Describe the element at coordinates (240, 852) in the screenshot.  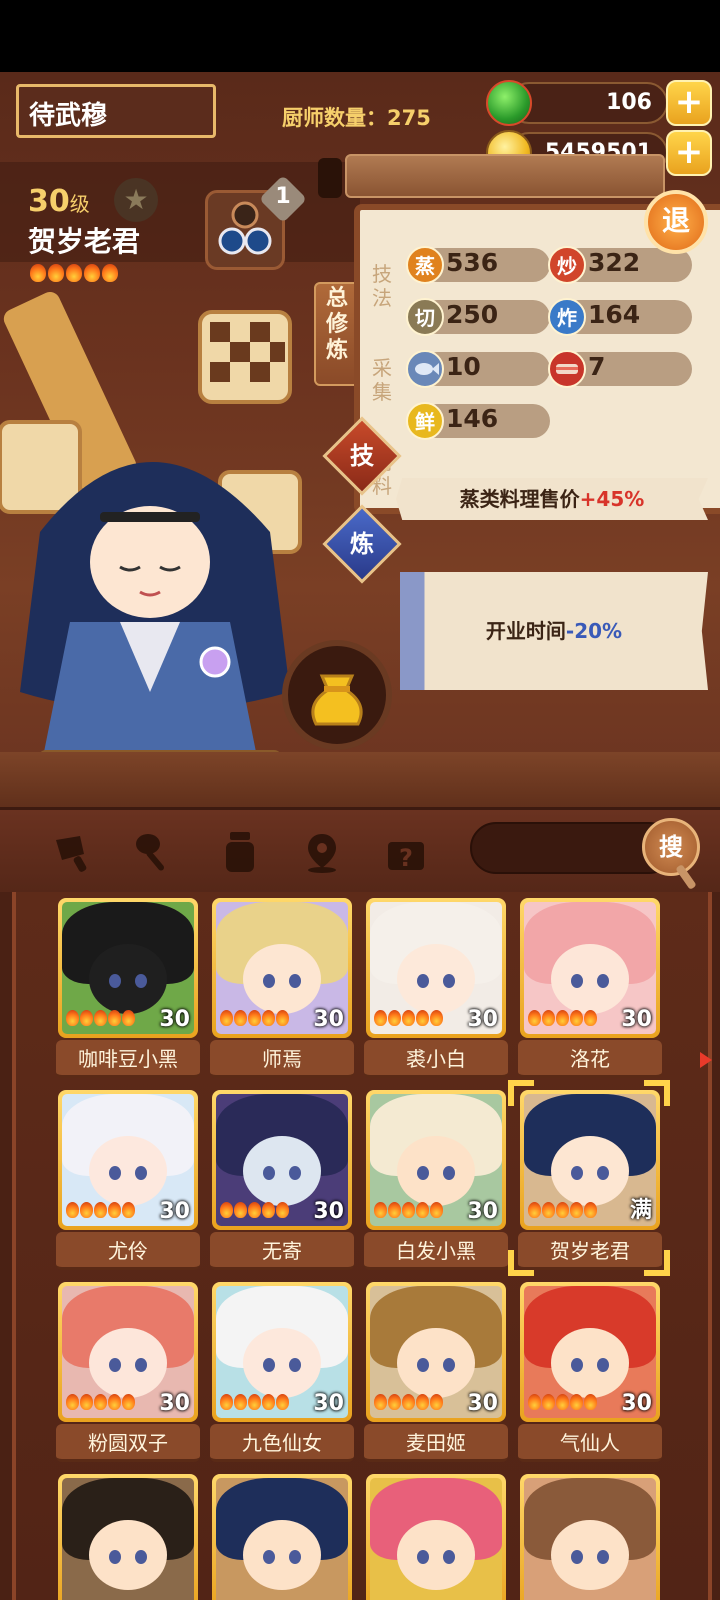
I see `jar-icon` at that location.